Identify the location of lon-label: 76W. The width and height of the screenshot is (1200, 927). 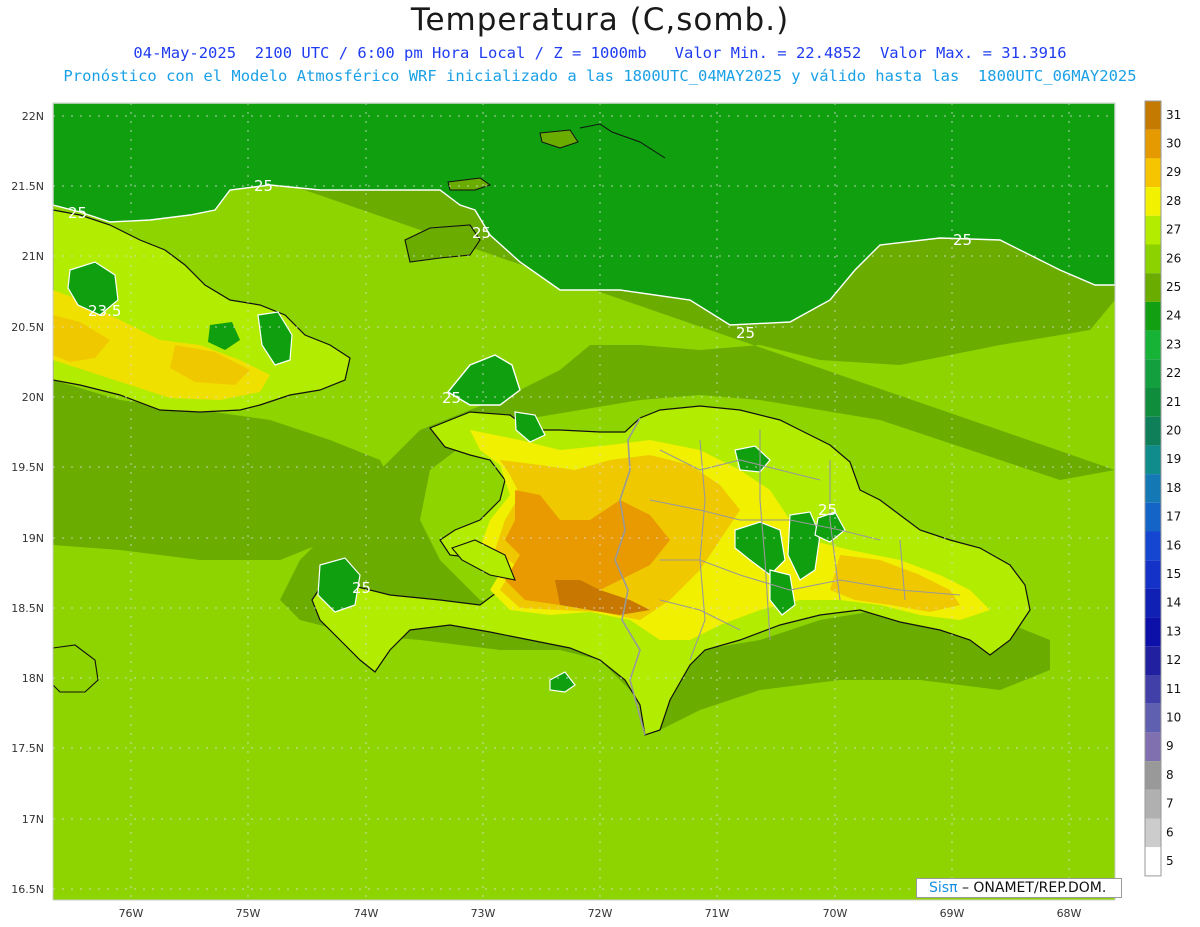
(131, 913).